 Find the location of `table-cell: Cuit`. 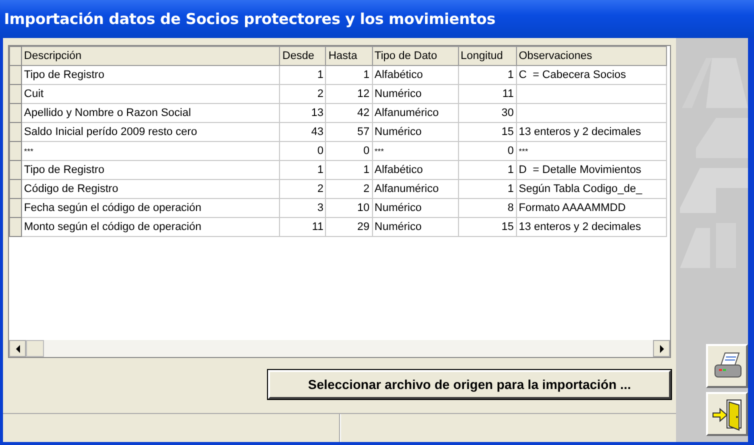

table-cell: Cuit is located at coordinates (34, 94).